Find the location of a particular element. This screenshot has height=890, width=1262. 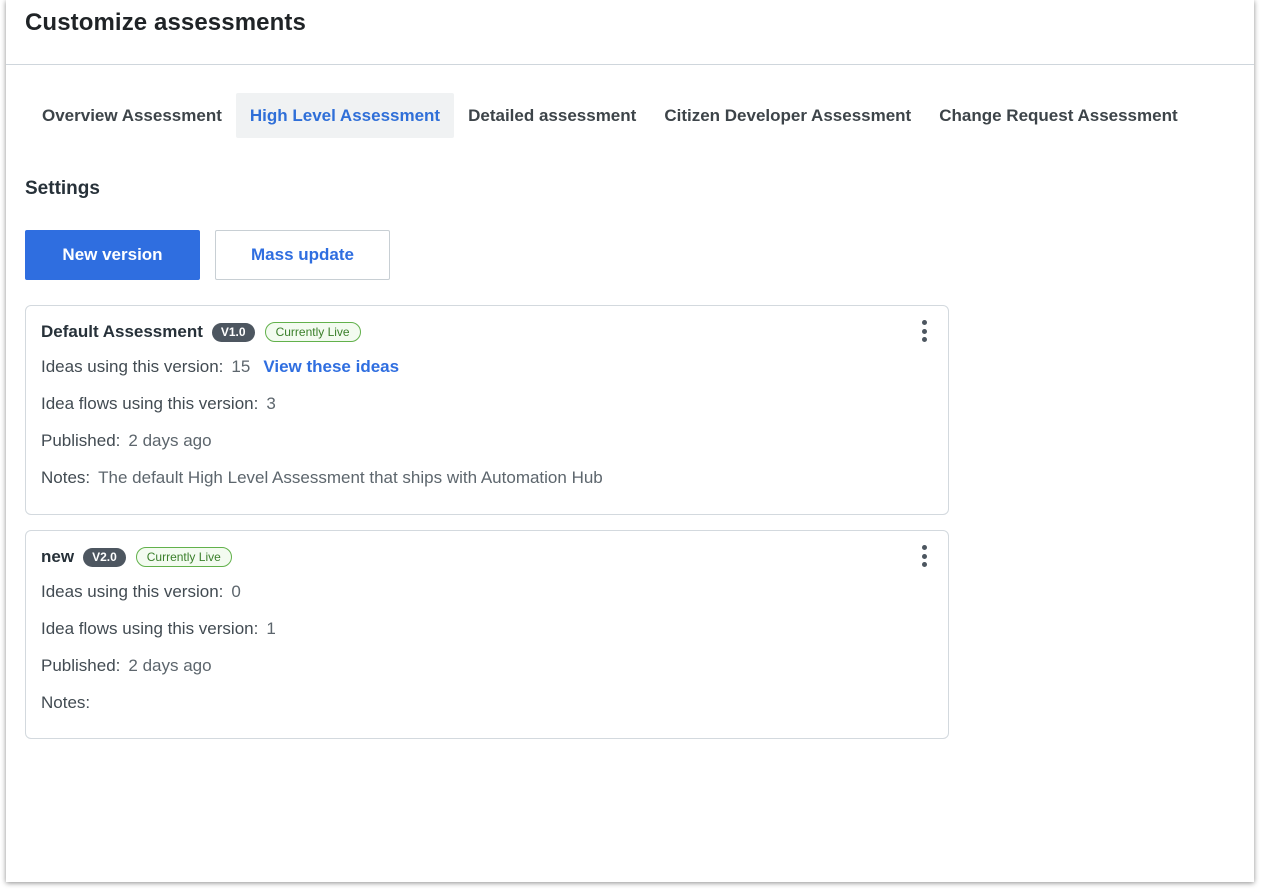

version-card-header: new V2.0 Currently Live is located at coordinates (136, 557).